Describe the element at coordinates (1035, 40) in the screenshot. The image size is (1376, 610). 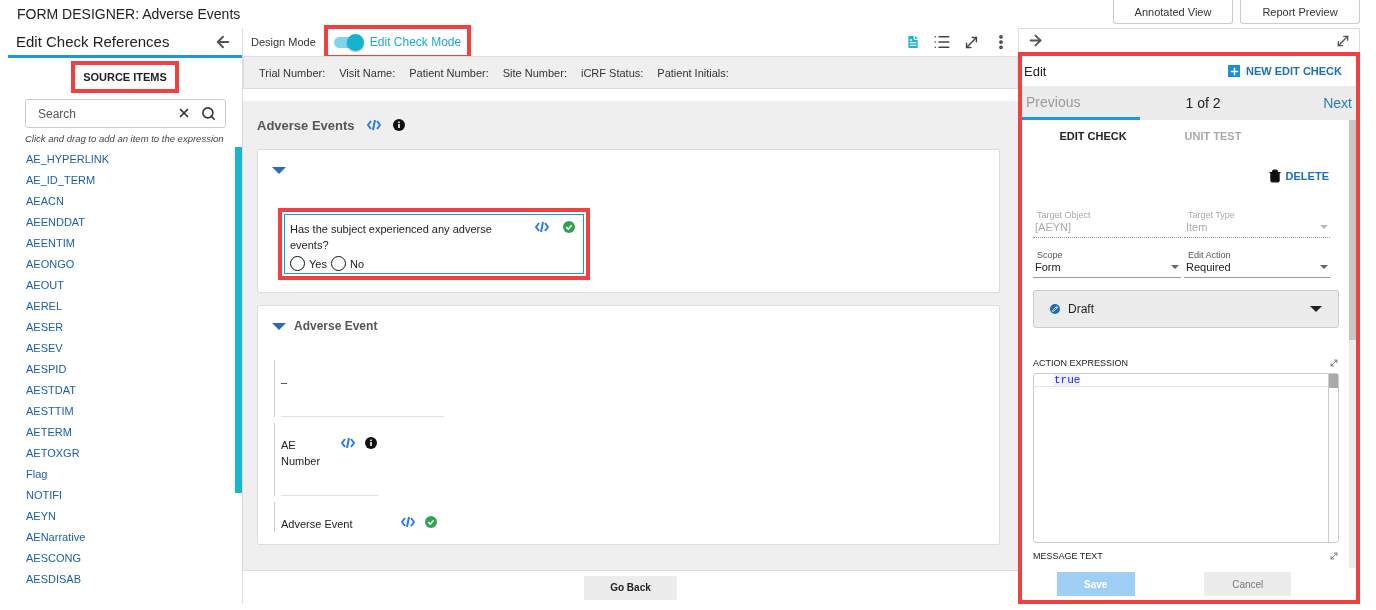
I see `forward-arrow-icon` at that location.